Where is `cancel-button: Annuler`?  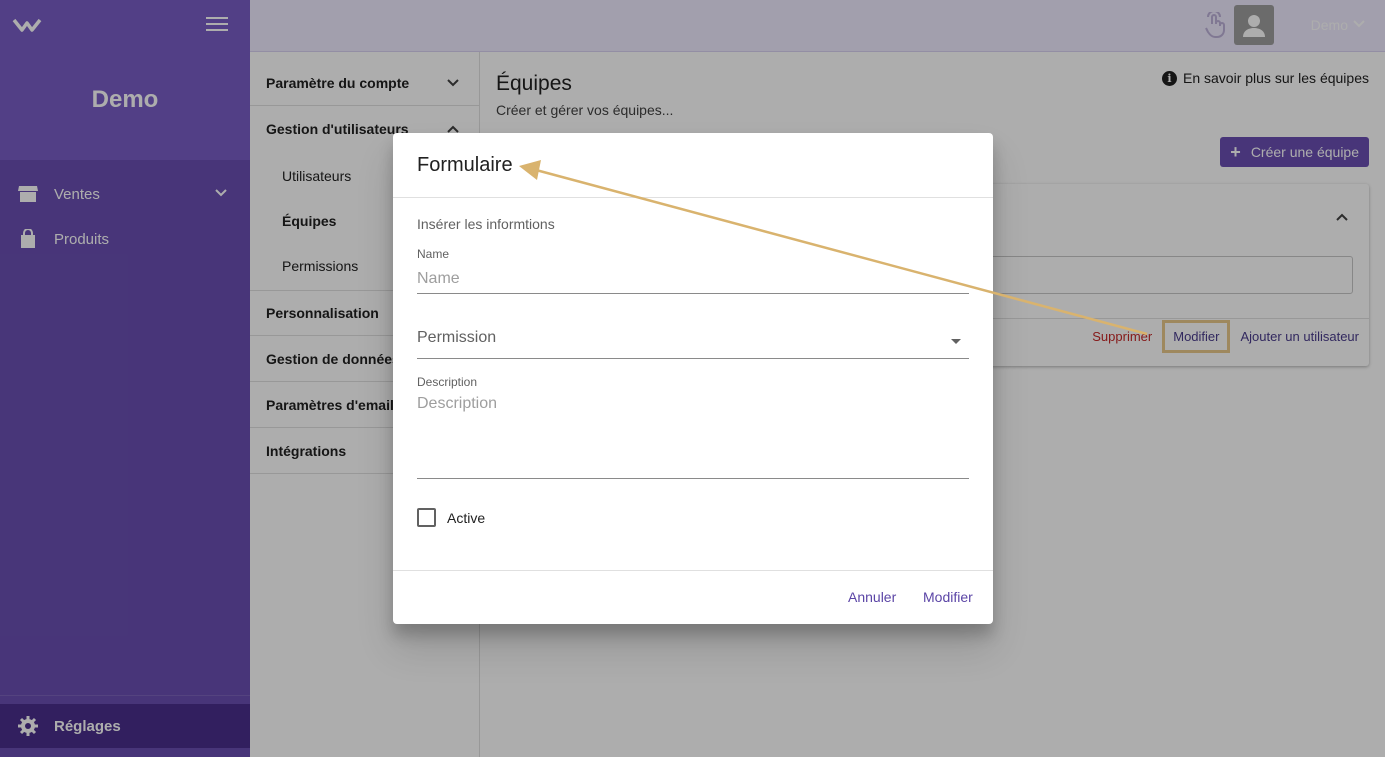
cancel-button: Annuler is located at coordinates (872, 597).